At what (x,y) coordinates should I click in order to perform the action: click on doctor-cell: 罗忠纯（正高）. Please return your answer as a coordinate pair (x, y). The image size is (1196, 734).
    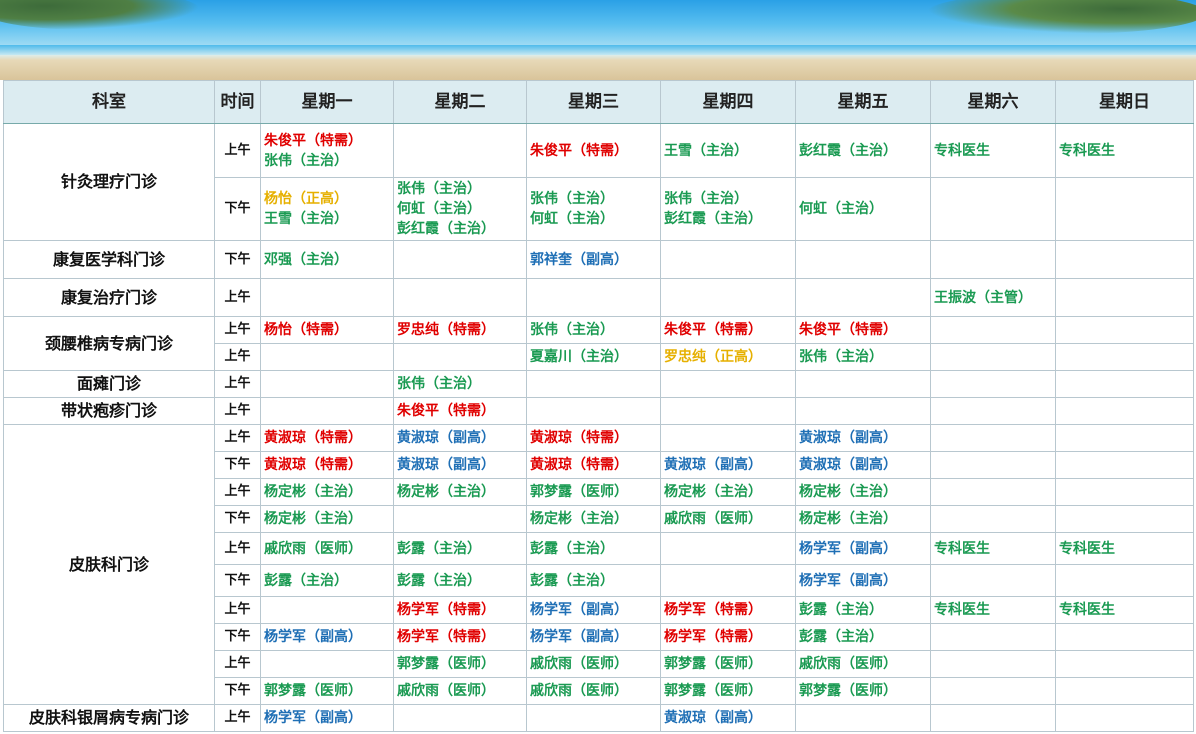
    Looking at the image, I should click on (728, 357).